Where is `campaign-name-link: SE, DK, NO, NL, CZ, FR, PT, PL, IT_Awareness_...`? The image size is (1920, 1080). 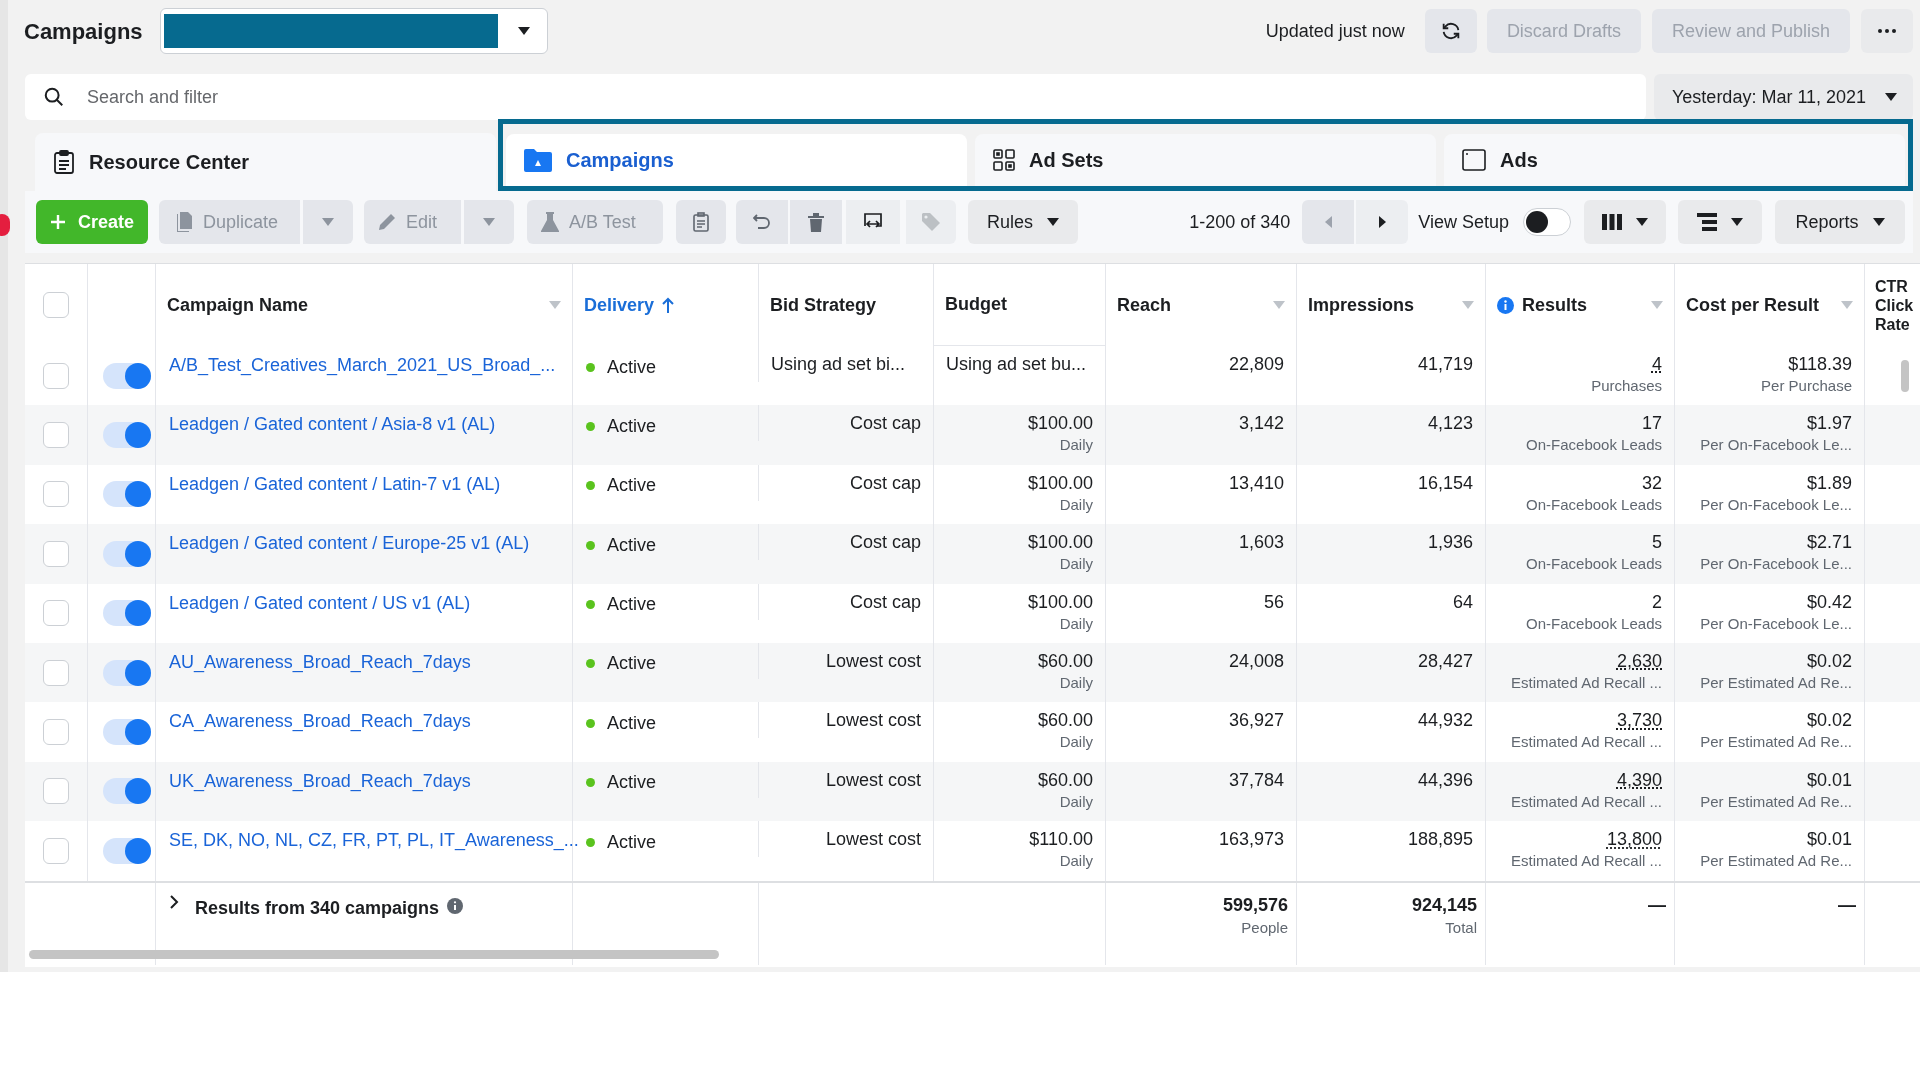
campaign-name-link: SE, DK, NO, NL, CZ, FR, PT, PL, IT_Awareness_... is located at coordinates (374, 840).